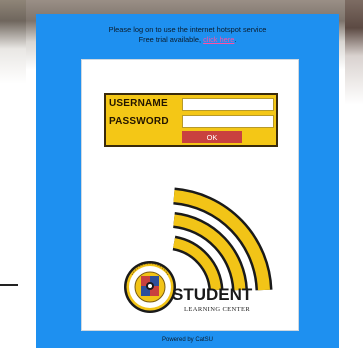 The height and width of the screenshot is (349, 363). Describe the element at coordinates (13, 174) in the screenshot. I see `left-background-edge` at that location.